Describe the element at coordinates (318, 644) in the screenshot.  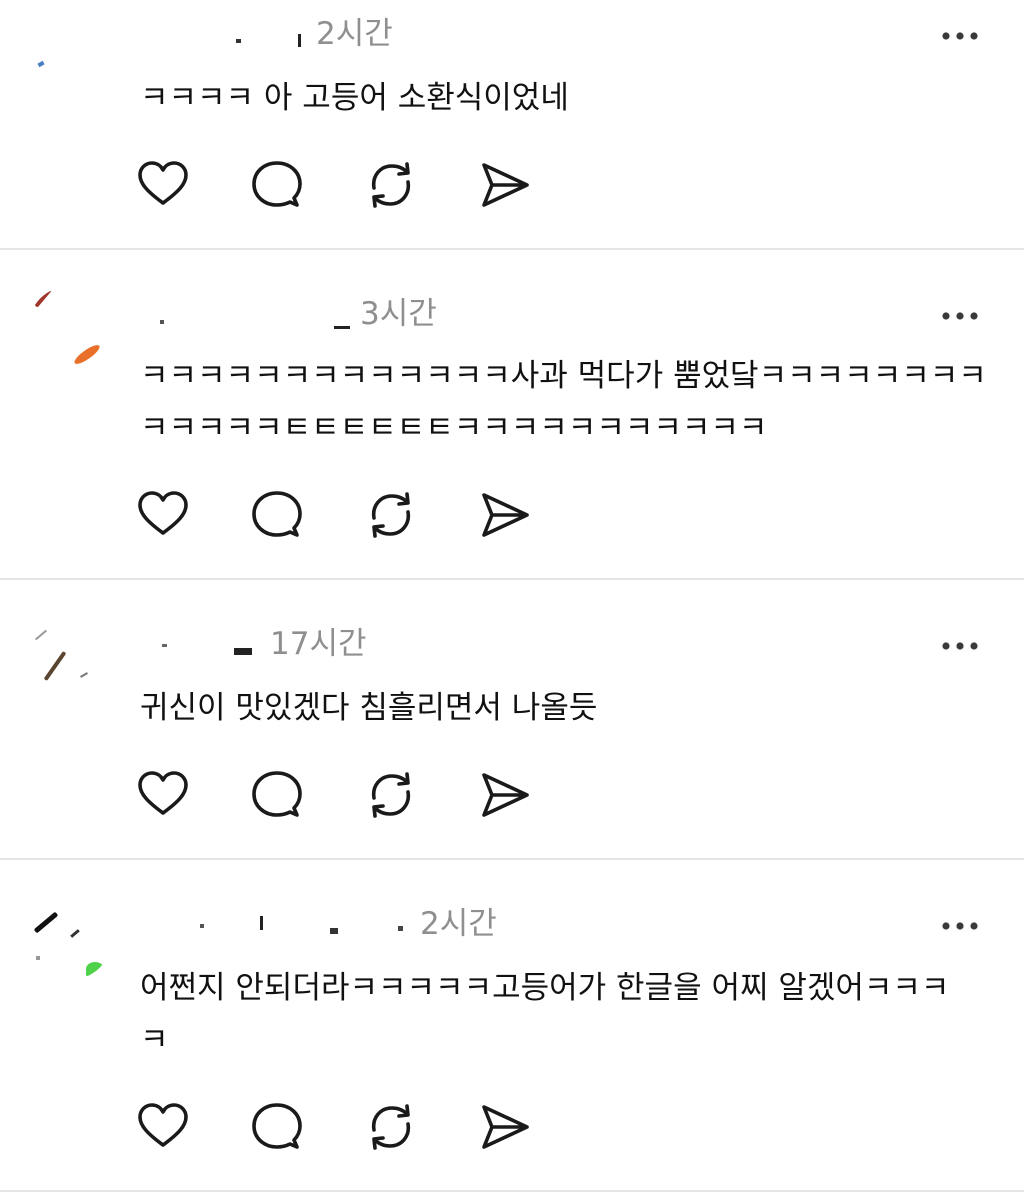
I see `post-time: 17시간` at that location.